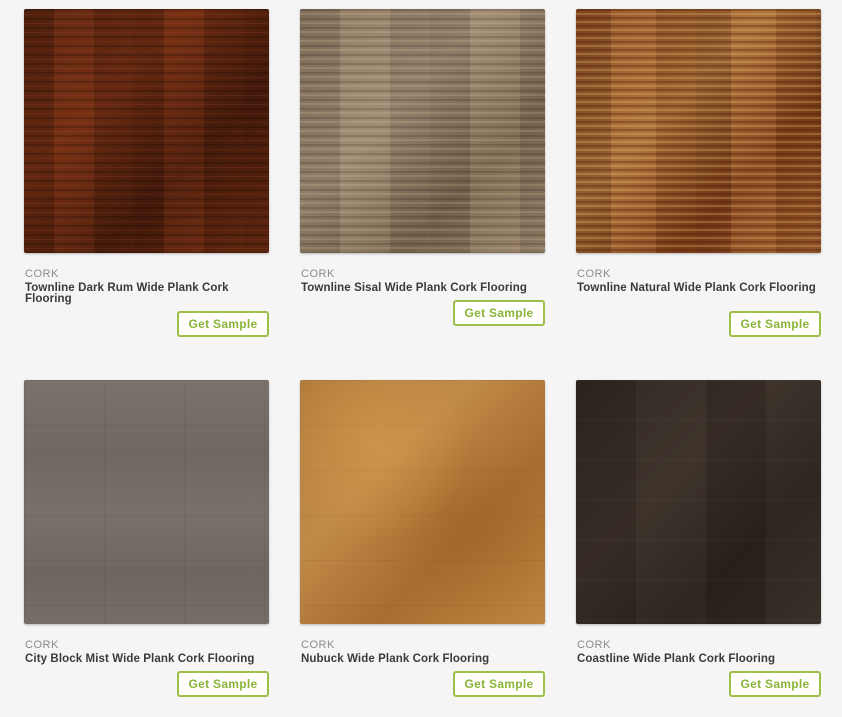  Describe the element at coordinates (421, 288) in the screenshot. I see `product-title: Townline Sisal Wide Plank Cork Flooring` at that location.